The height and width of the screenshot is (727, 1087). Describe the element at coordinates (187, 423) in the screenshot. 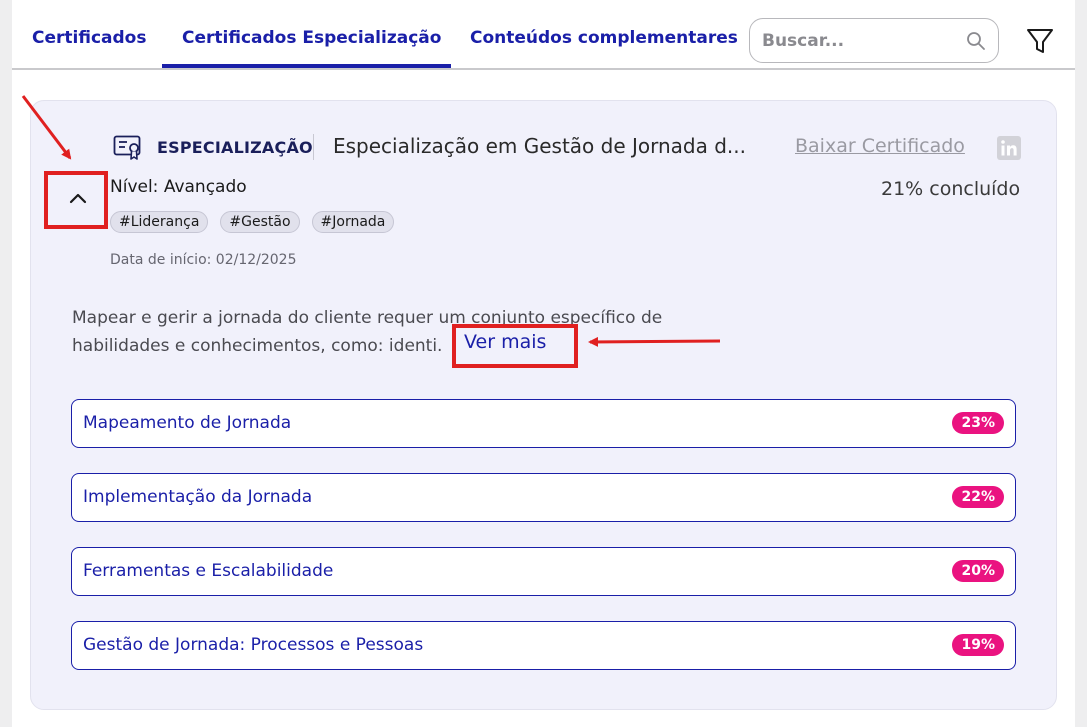

I see `module-name: Mapeamento de Jornada` at that location.